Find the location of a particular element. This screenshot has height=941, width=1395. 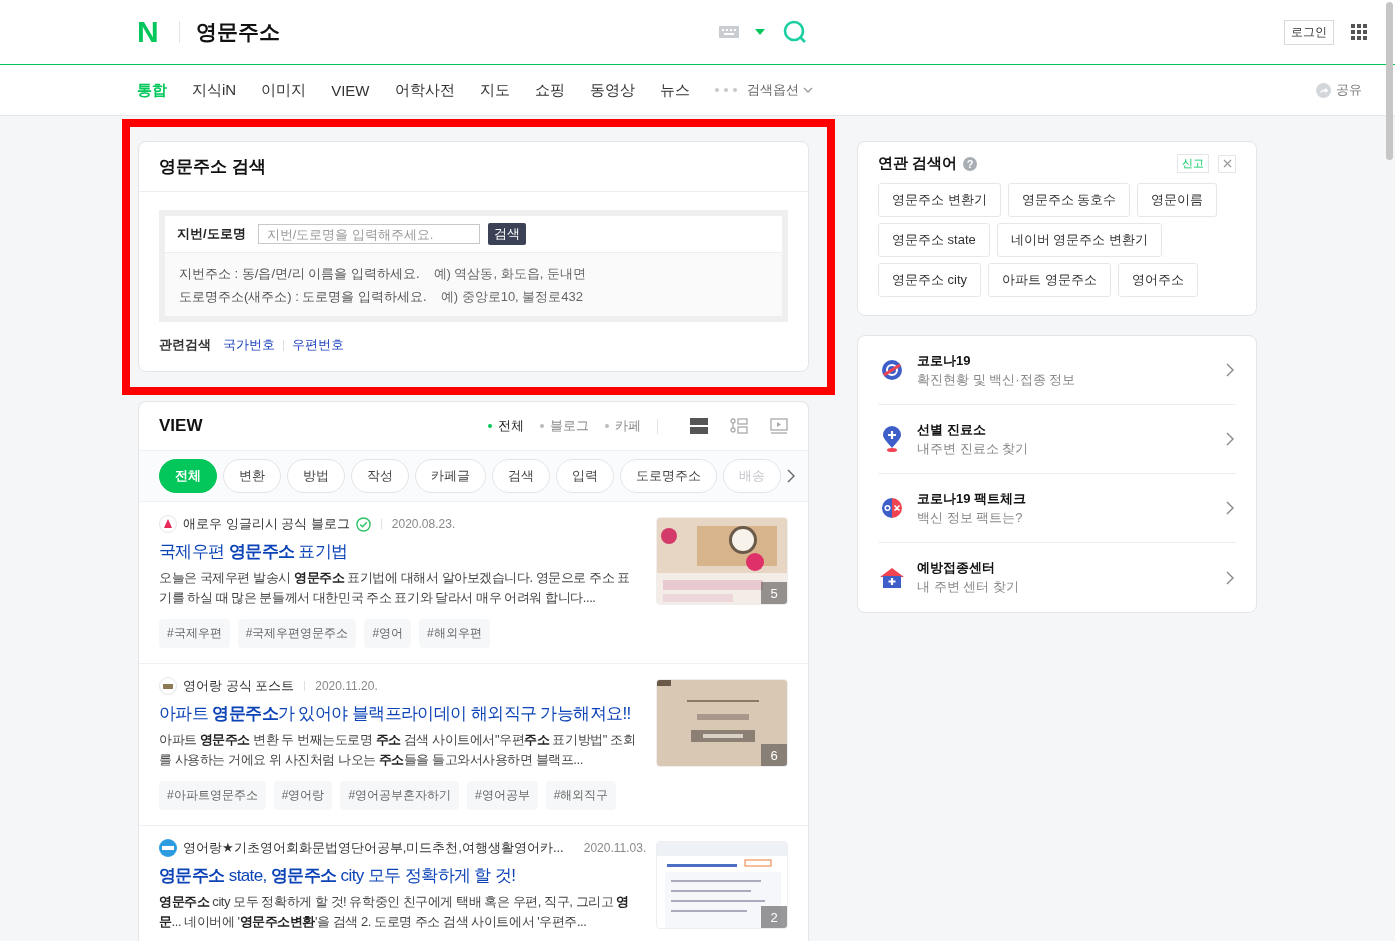

related-link: 국가번호 is located at coordinates (249, 345).